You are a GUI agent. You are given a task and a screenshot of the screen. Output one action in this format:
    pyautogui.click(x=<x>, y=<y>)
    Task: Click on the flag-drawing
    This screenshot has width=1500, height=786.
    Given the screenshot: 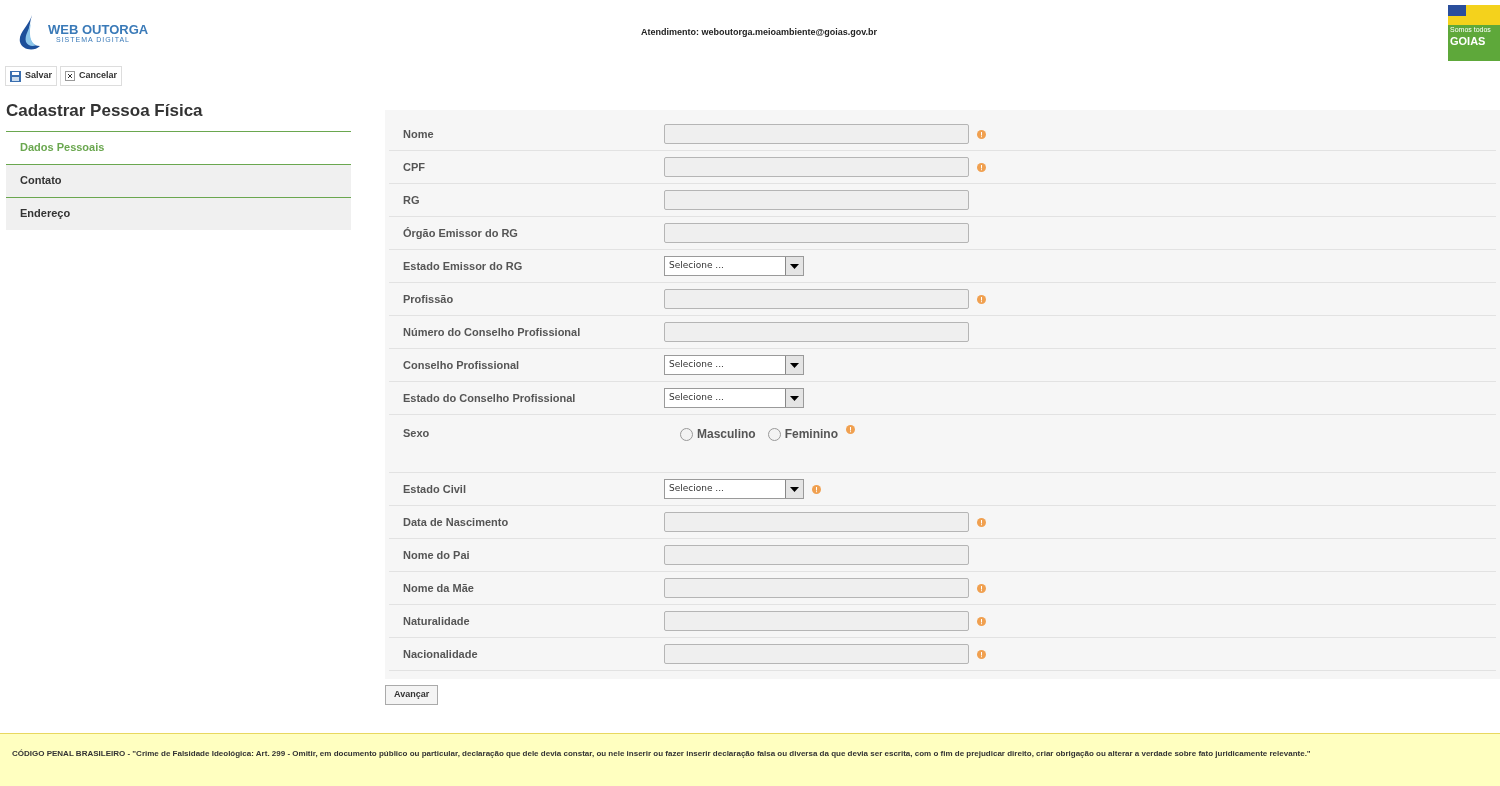 What is the action you would take?
    pyautogui.click(x=1474, y=15)
    